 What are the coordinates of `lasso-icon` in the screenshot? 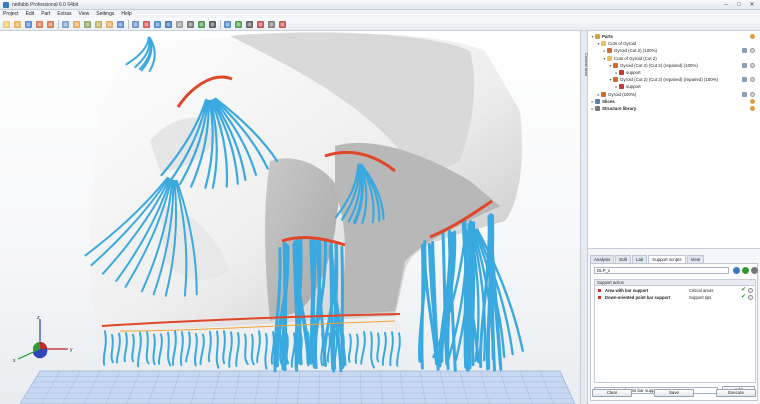 It's located at (98, 24).